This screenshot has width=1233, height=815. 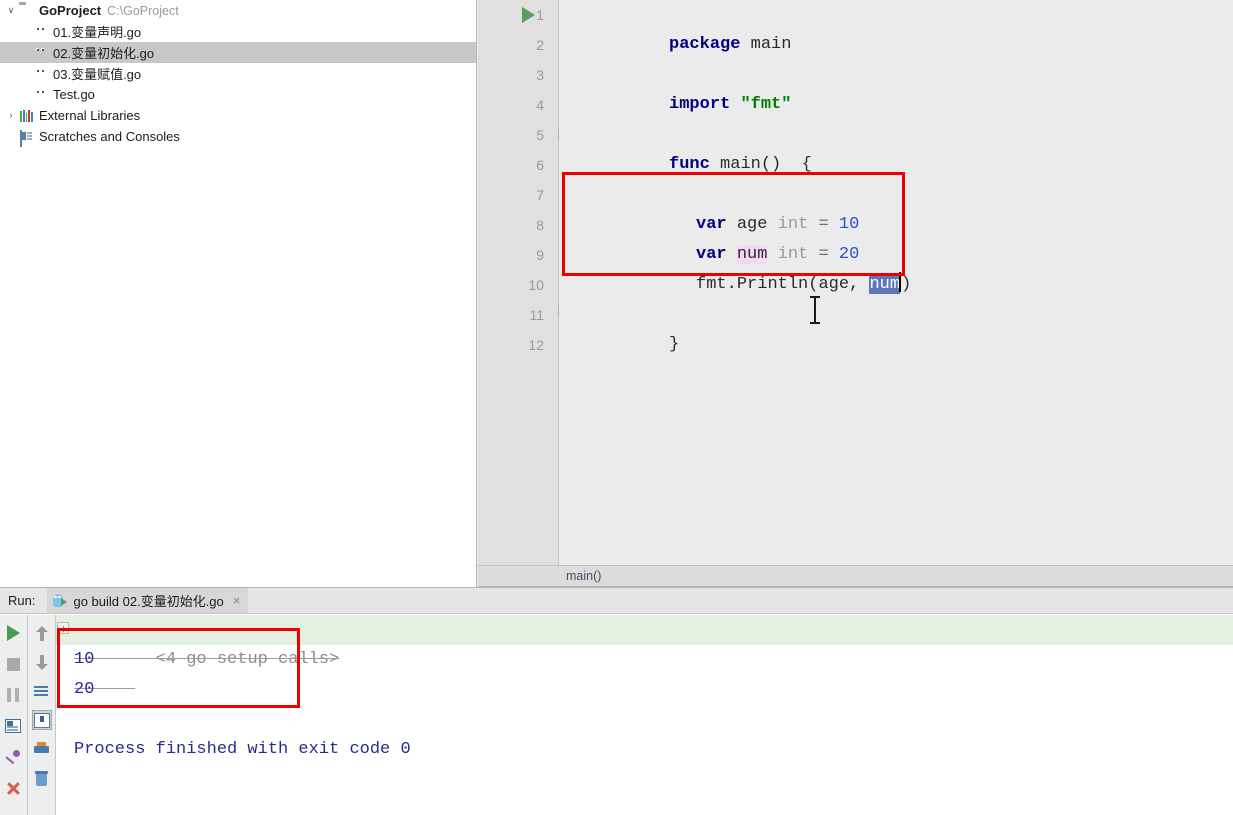 What do you see at coordinates (242, 749) in the screenshot?
I see `console-exit-line: Process finished with exit code 0` at bounding box center [242, 749].